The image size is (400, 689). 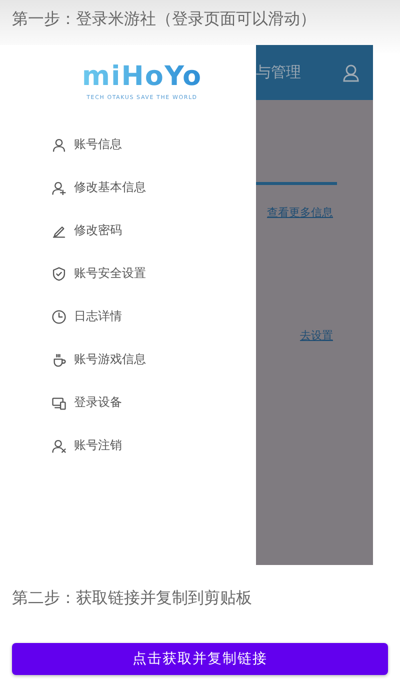 I want to click on copy-link-button: 点击获取并复制链接, so click(x=200, y=659).